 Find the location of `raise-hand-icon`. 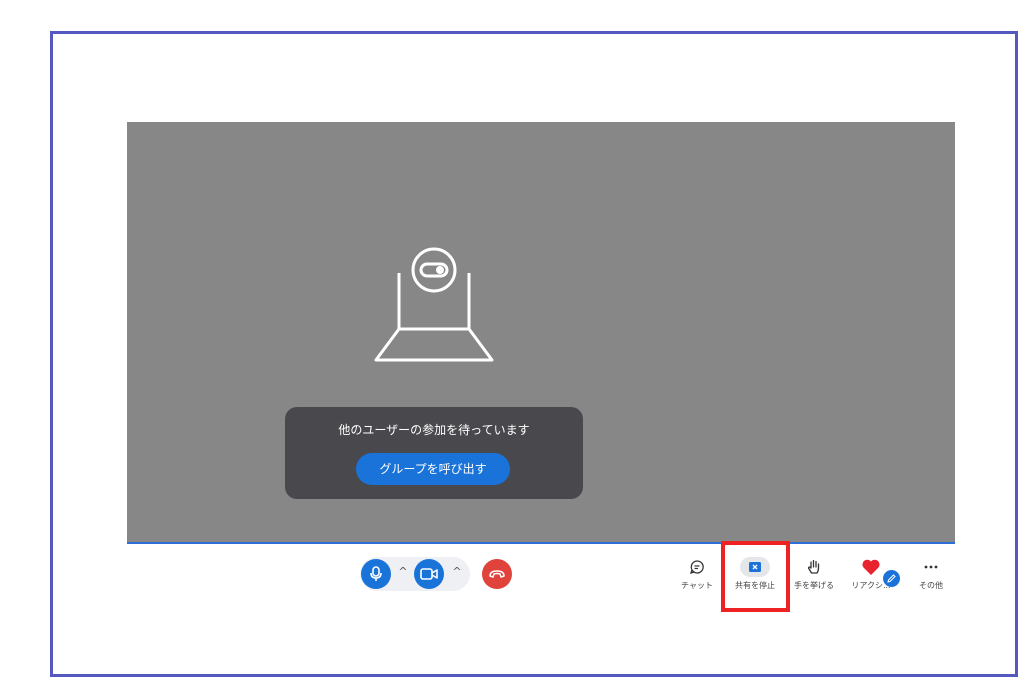

raise-hand-icon is located at coordinates (813, 566).